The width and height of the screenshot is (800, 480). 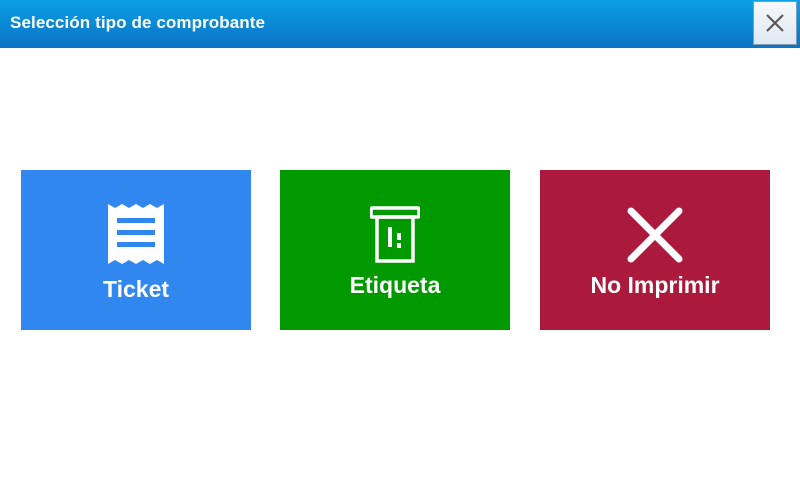 What do you see at coordinates (655, 285) in the screenshot?
I see `no-imprimir-label: No Imprimir` at bounding box center [655, 285].